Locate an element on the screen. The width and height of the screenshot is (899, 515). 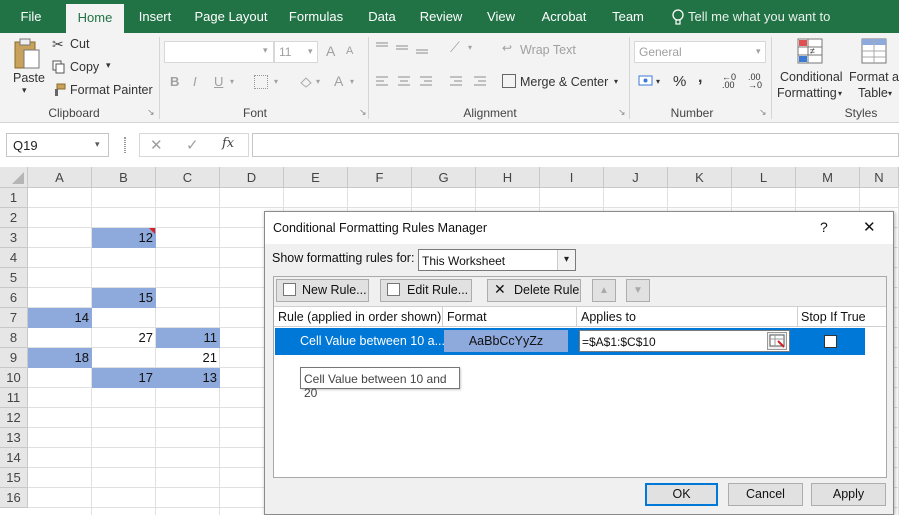
cell-B8: 27 is located at coordinates (124, 338).